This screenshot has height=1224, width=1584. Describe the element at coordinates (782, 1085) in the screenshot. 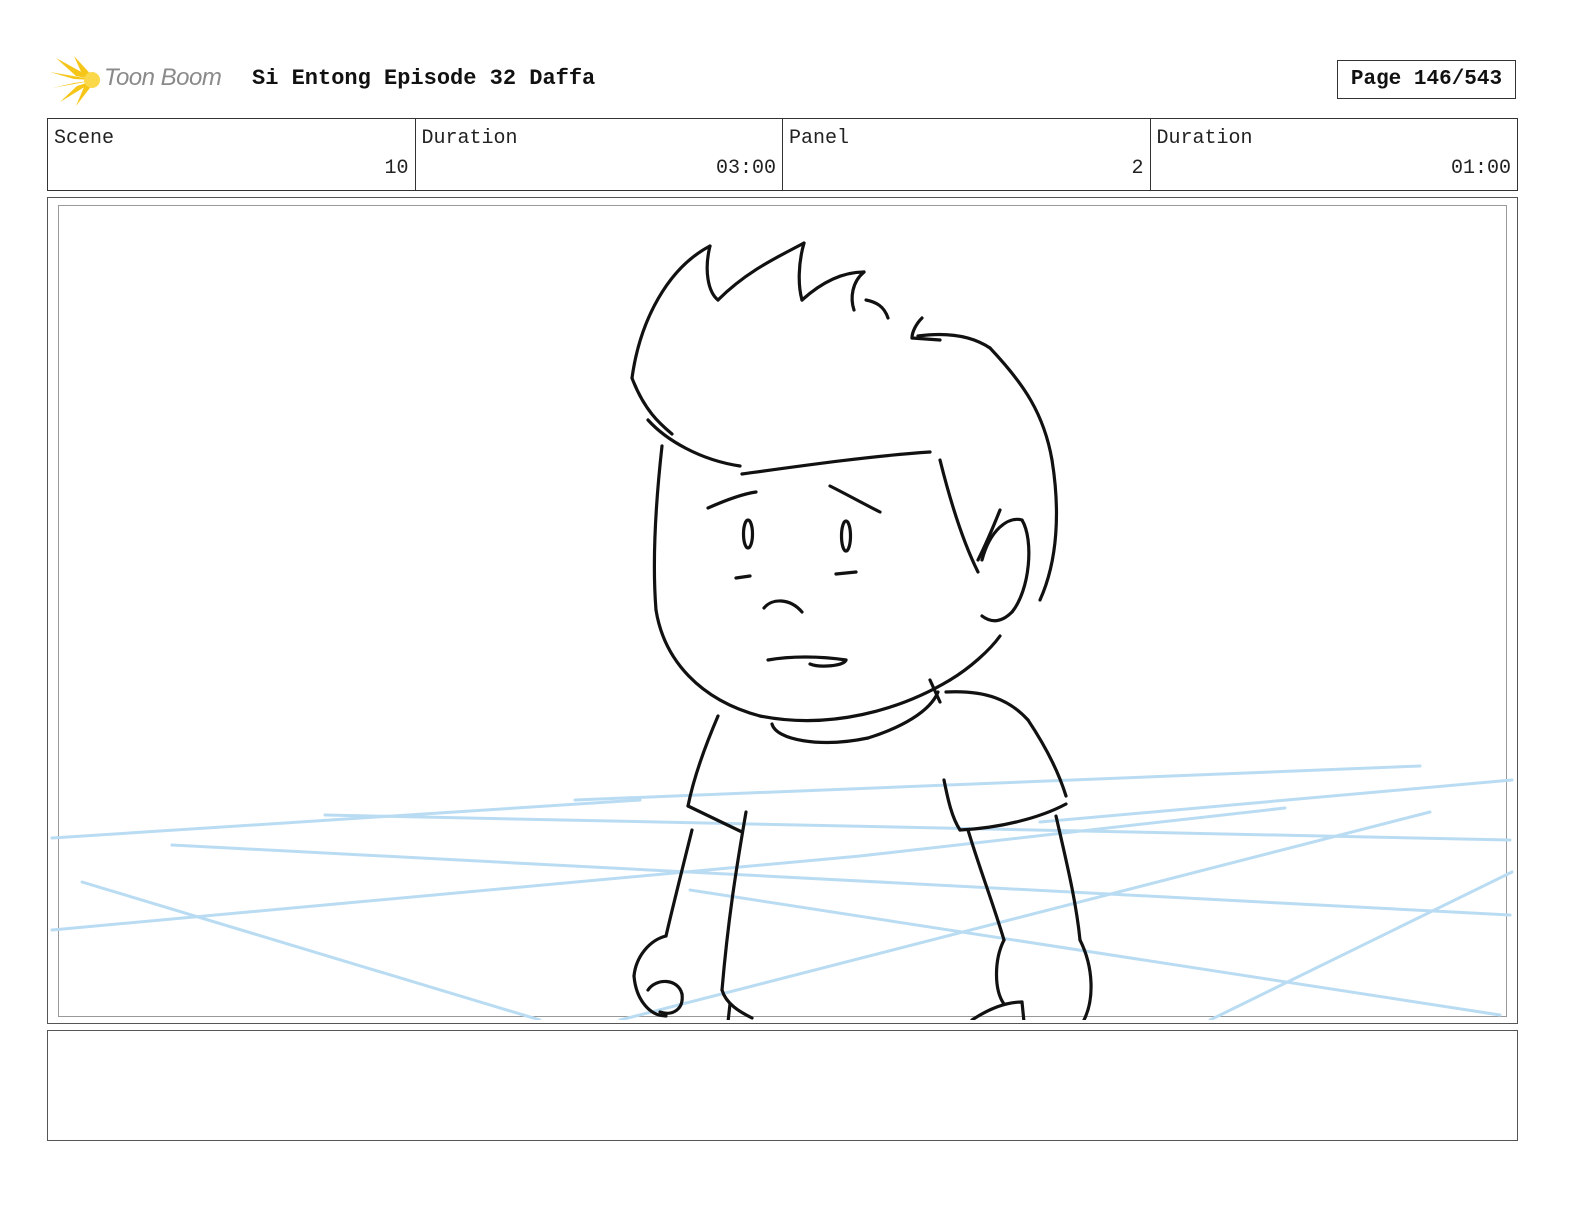

I see `panel-notes-box` at that location.